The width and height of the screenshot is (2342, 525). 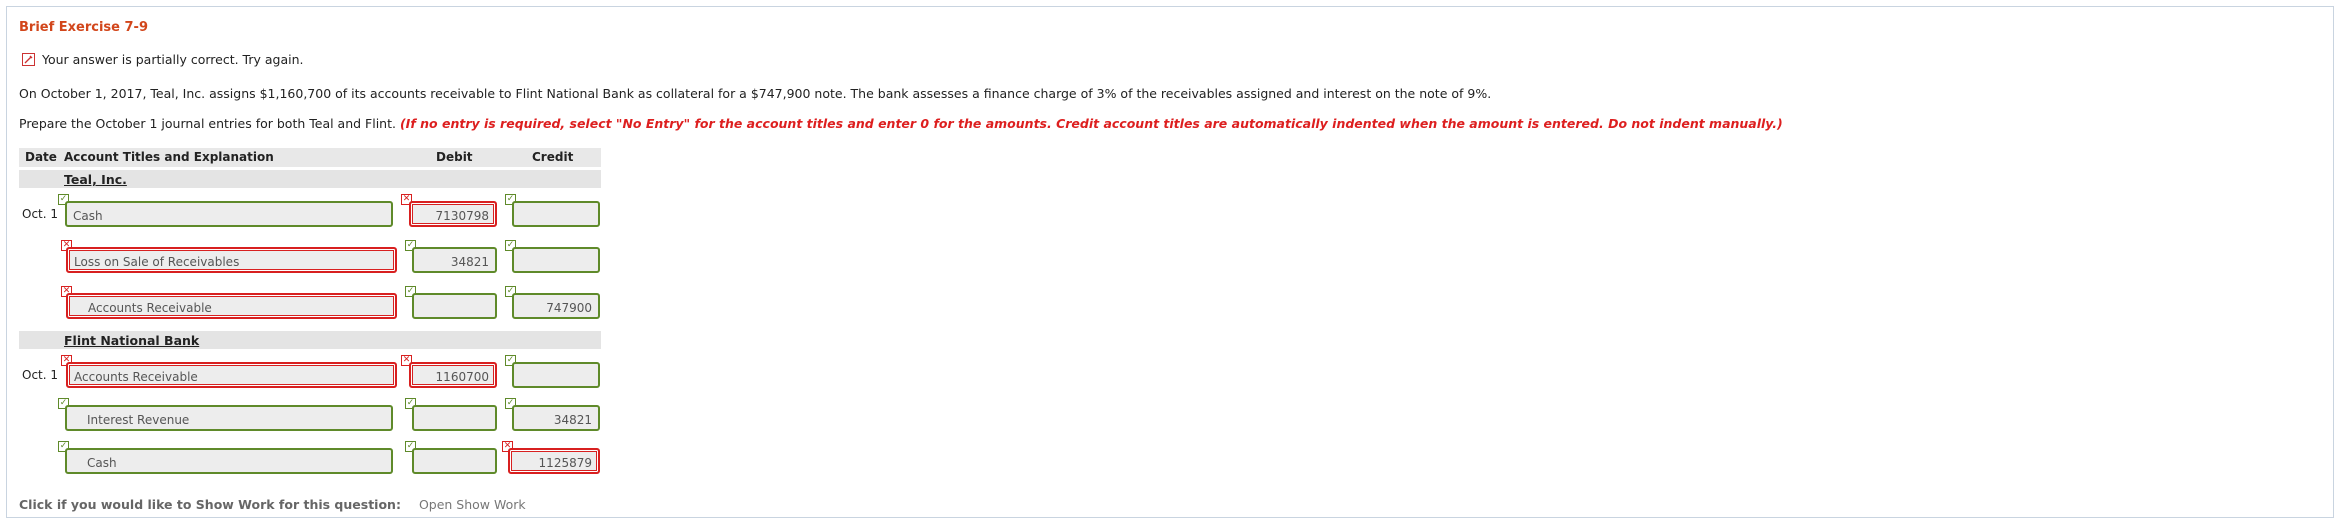 What do you see at coordinates (132, 340) in the screenshot?
I see `section-name: Flint National Bank` at bounding box center [132, 340].